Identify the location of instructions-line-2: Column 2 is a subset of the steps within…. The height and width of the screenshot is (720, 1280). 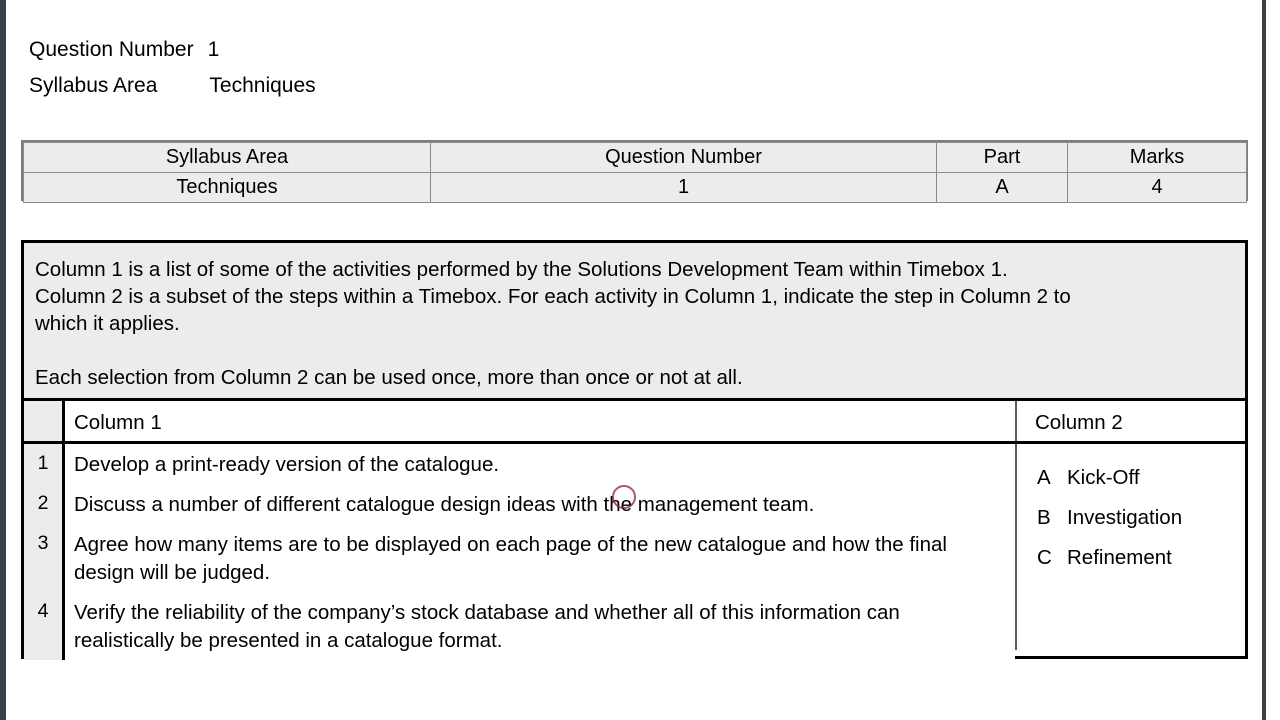
(553, 296).